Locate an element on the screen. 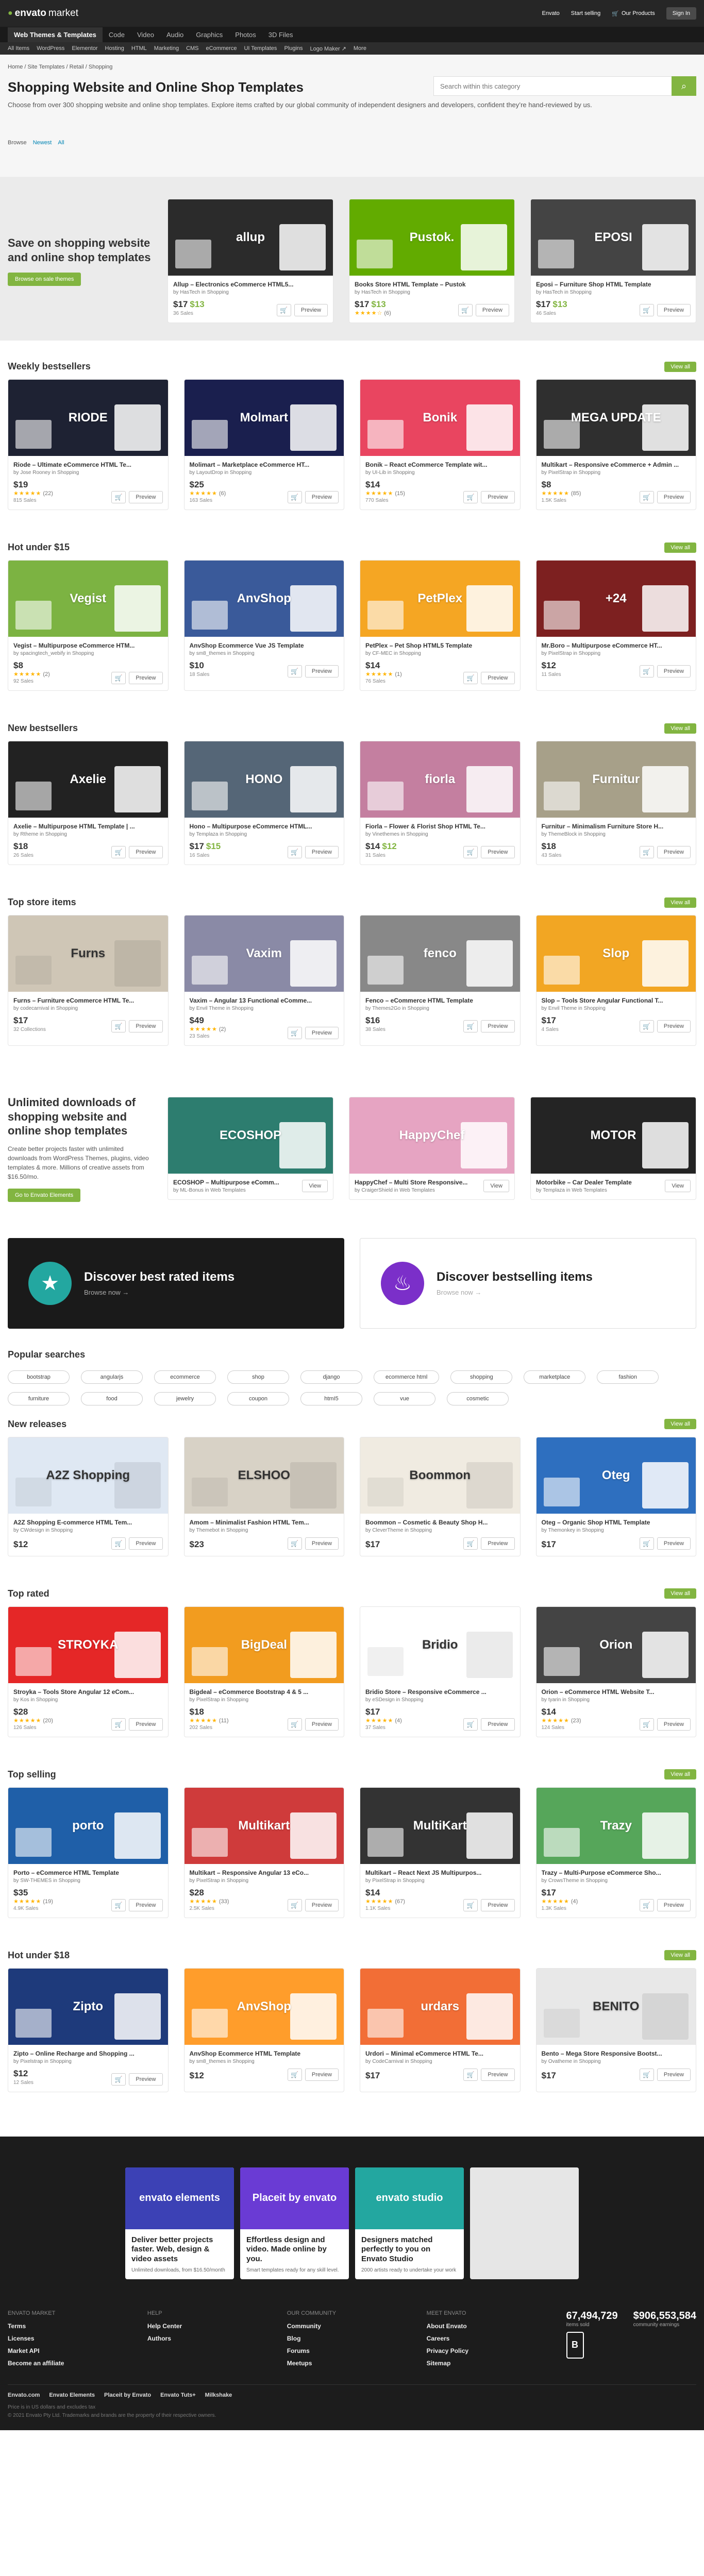 The width and height of the screenshot is (704, 2576). product-author: by CF-MEC in Shopping is located at coordinates (440, 653).